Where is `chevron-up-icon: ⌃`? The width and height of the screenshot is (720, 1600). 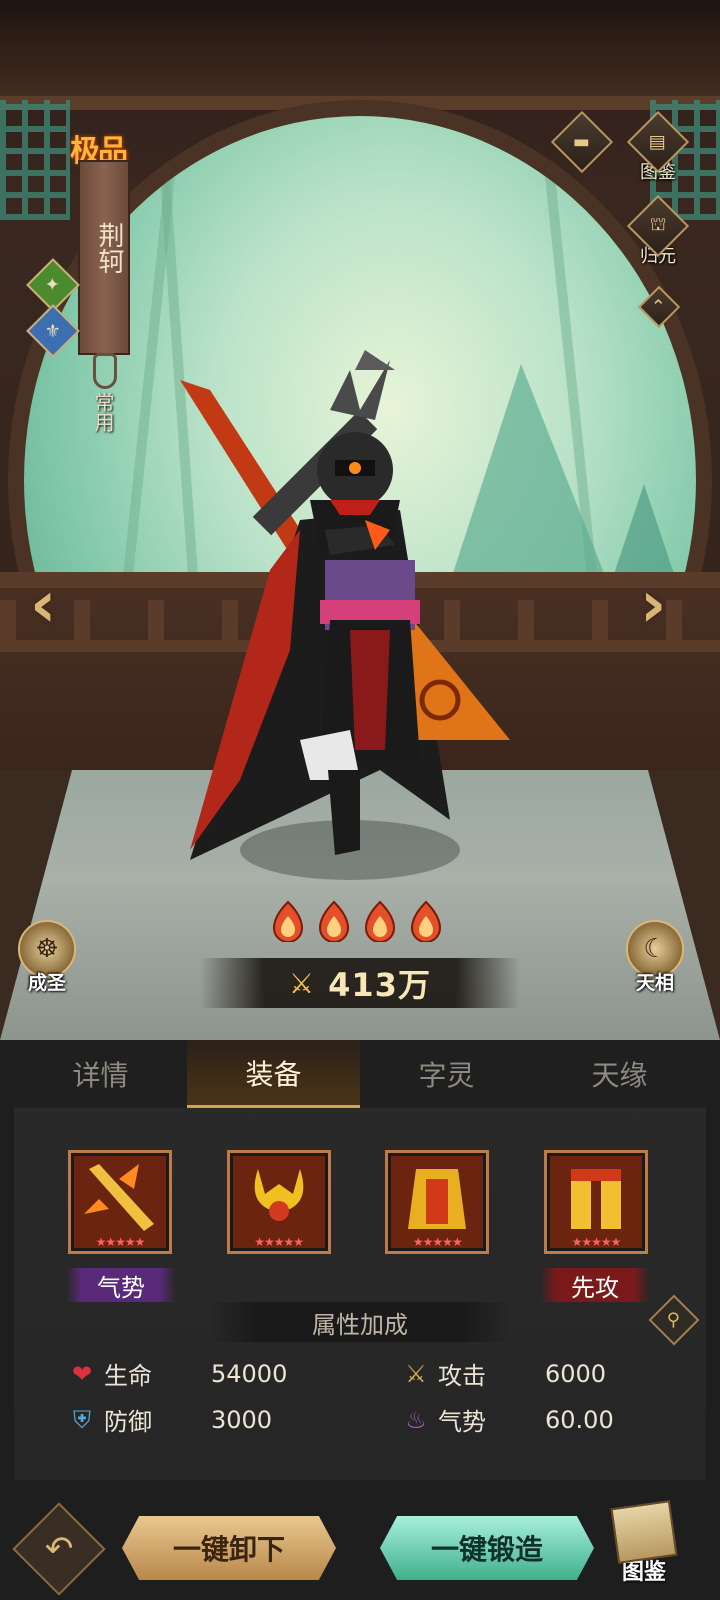
chevron-up-icon: ⌃ is located at coordinates (659, 307).